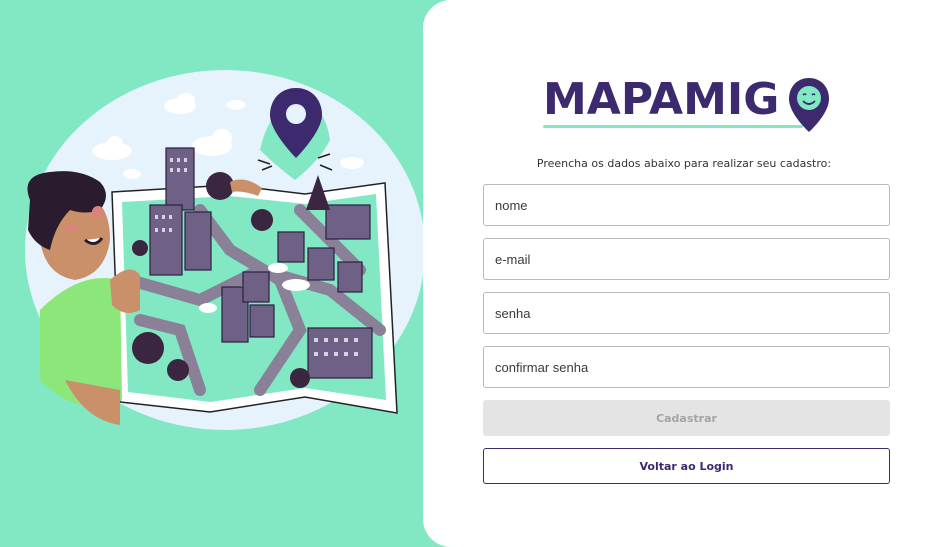 The height and width of the screenshot is (547, 945). Describe the element at coordinates (686, 418) in the screenshot. I see `signup-button: Cadastrar` at that location.